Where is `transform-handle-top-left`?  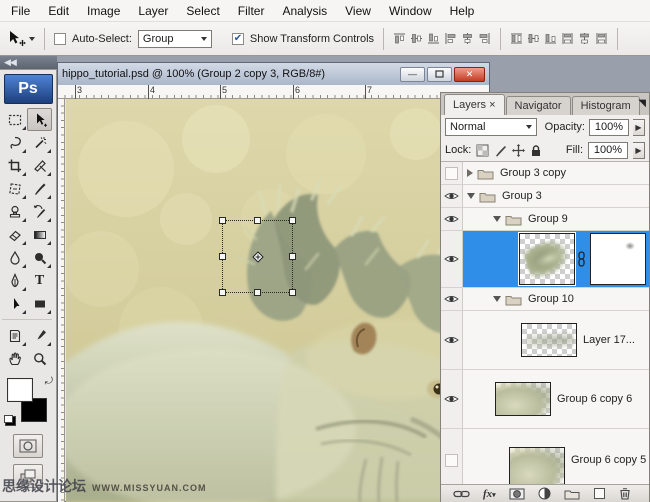
transform-handle-top-left is located at coordinates (222, 220).